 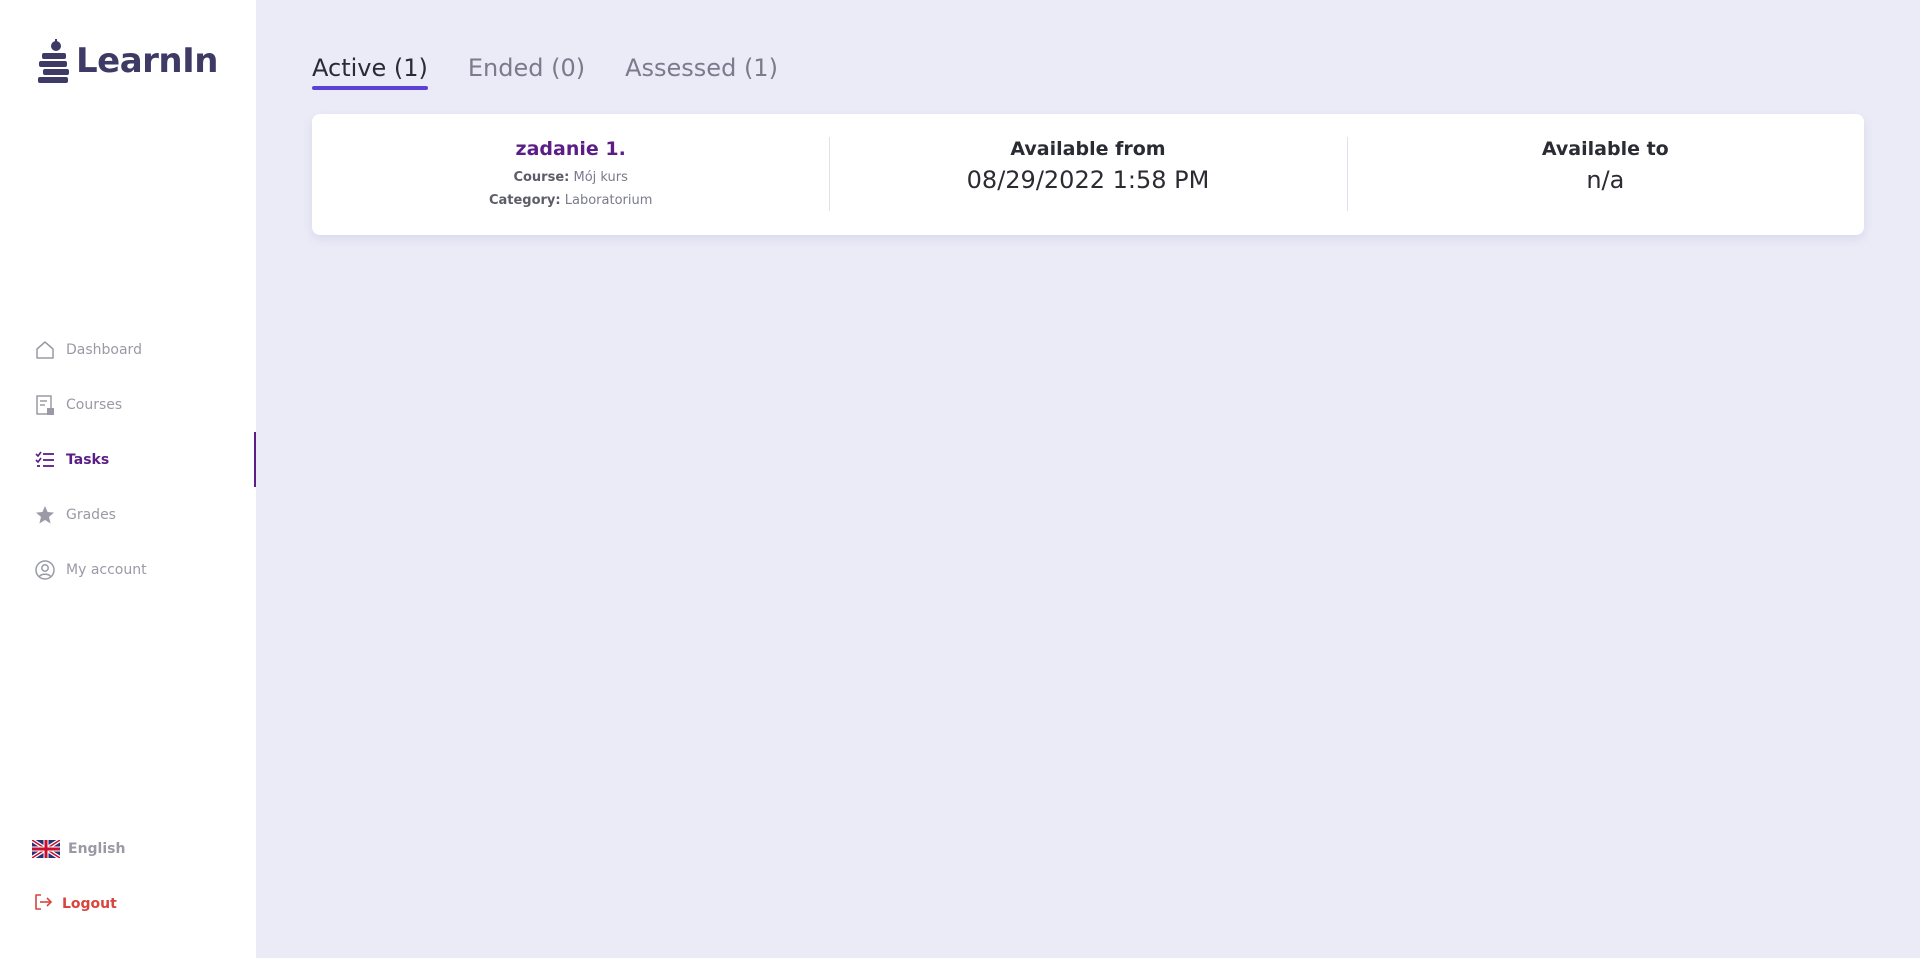 What do you see at coordinates (600, 177) in the screenshot?
I see `course-value: Mój kurs` at bounding box center [600, 177].